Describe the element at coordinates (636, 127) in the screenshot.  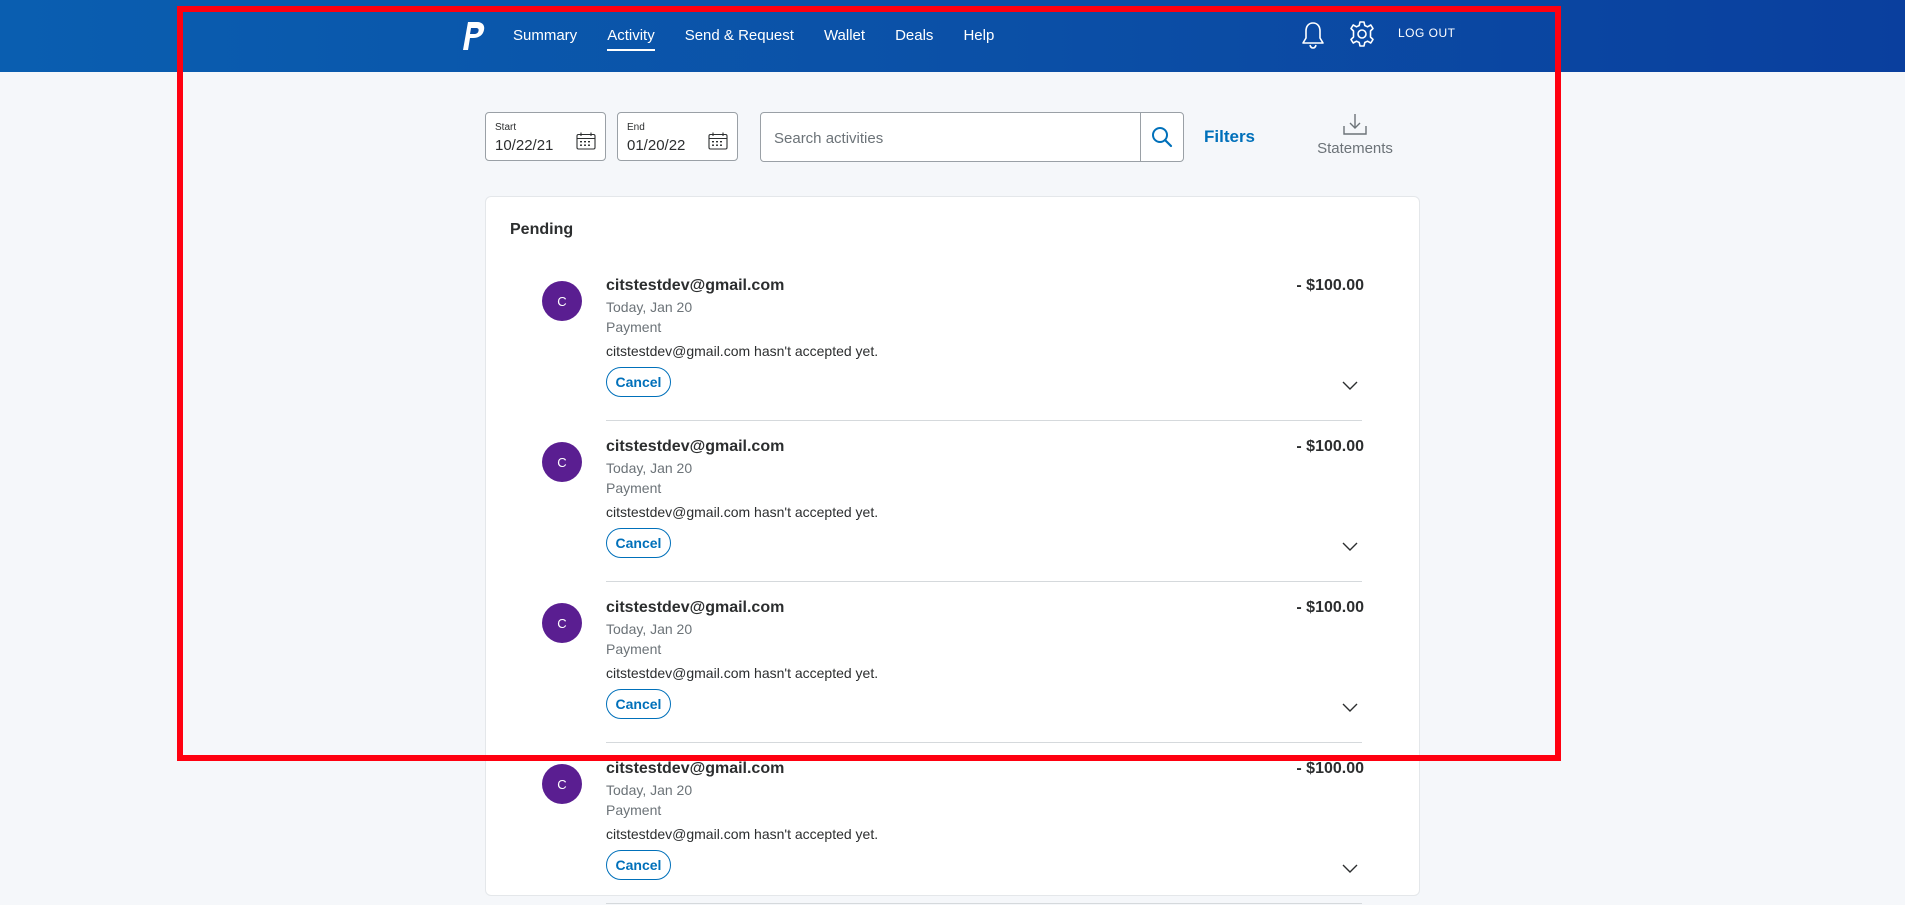
I see `end-date-label: End` at that location.